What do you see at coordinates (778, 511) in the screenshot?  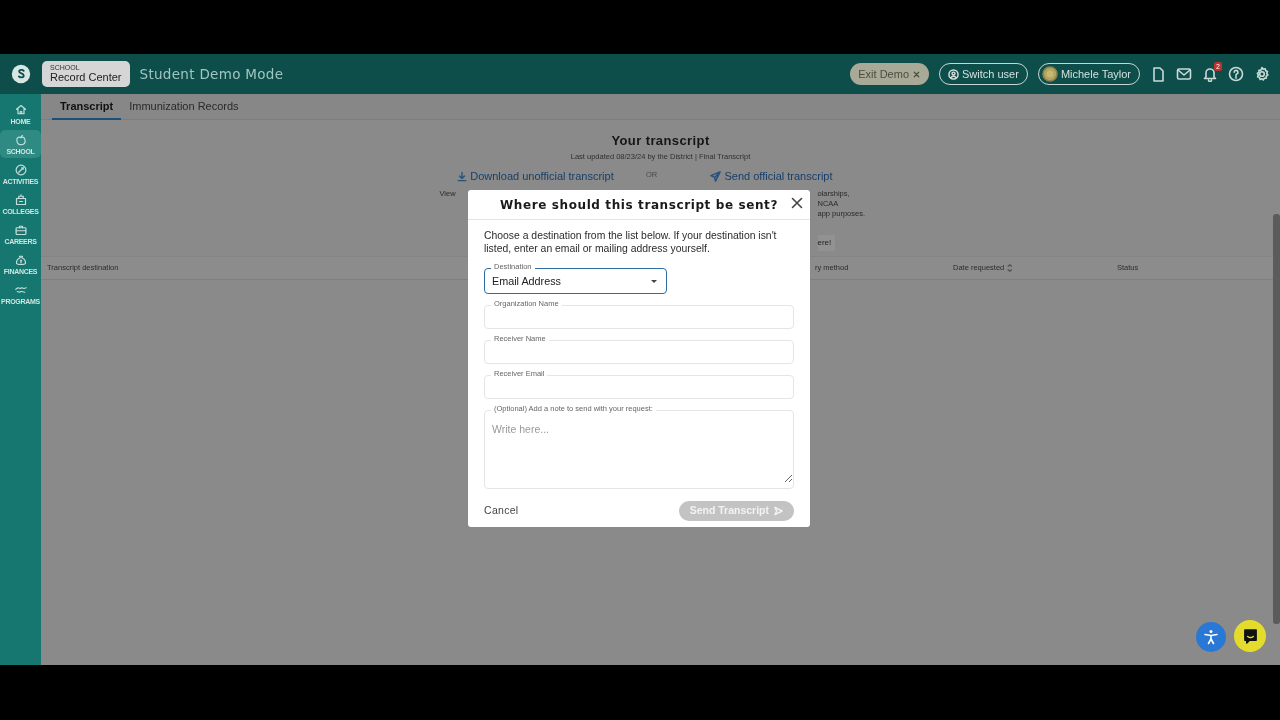 I see `send-icon` at bounding box center [778, 511].